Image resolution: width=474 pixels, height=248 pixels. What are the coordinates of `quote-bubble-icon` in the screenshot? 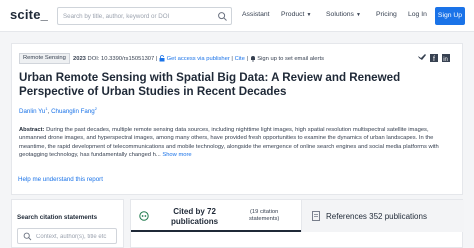 It's located at (144, 216).